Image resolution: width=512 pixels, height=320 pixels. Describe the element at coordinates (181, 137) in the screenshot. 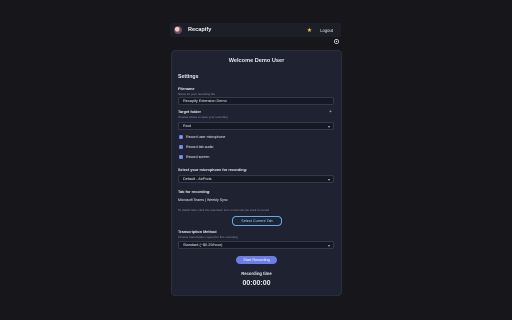

I see `record-microphone-checkbox: ✓` at that location.